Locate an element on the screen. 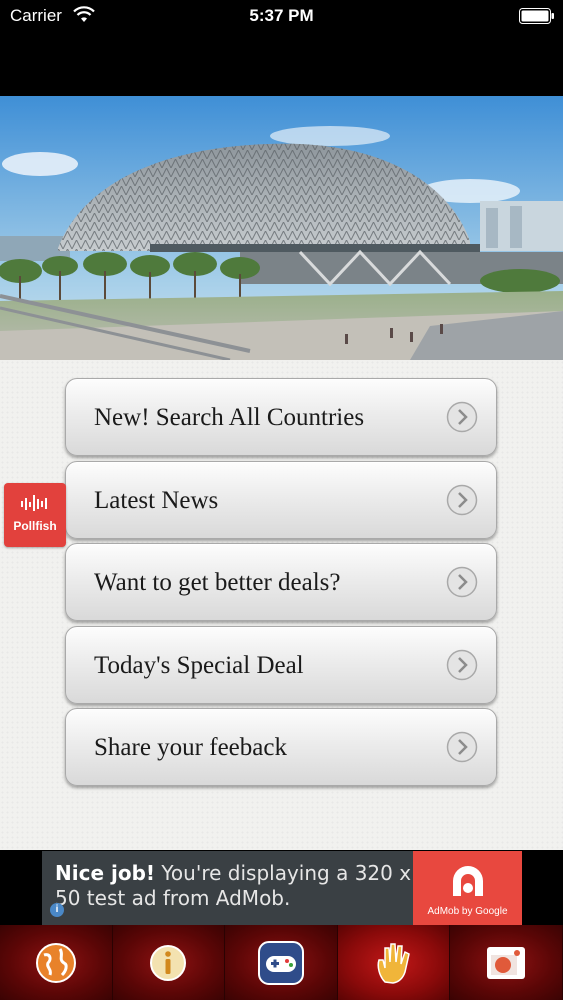  special-deal-button: Today's Special Deal is located at coordinates (281, 665).